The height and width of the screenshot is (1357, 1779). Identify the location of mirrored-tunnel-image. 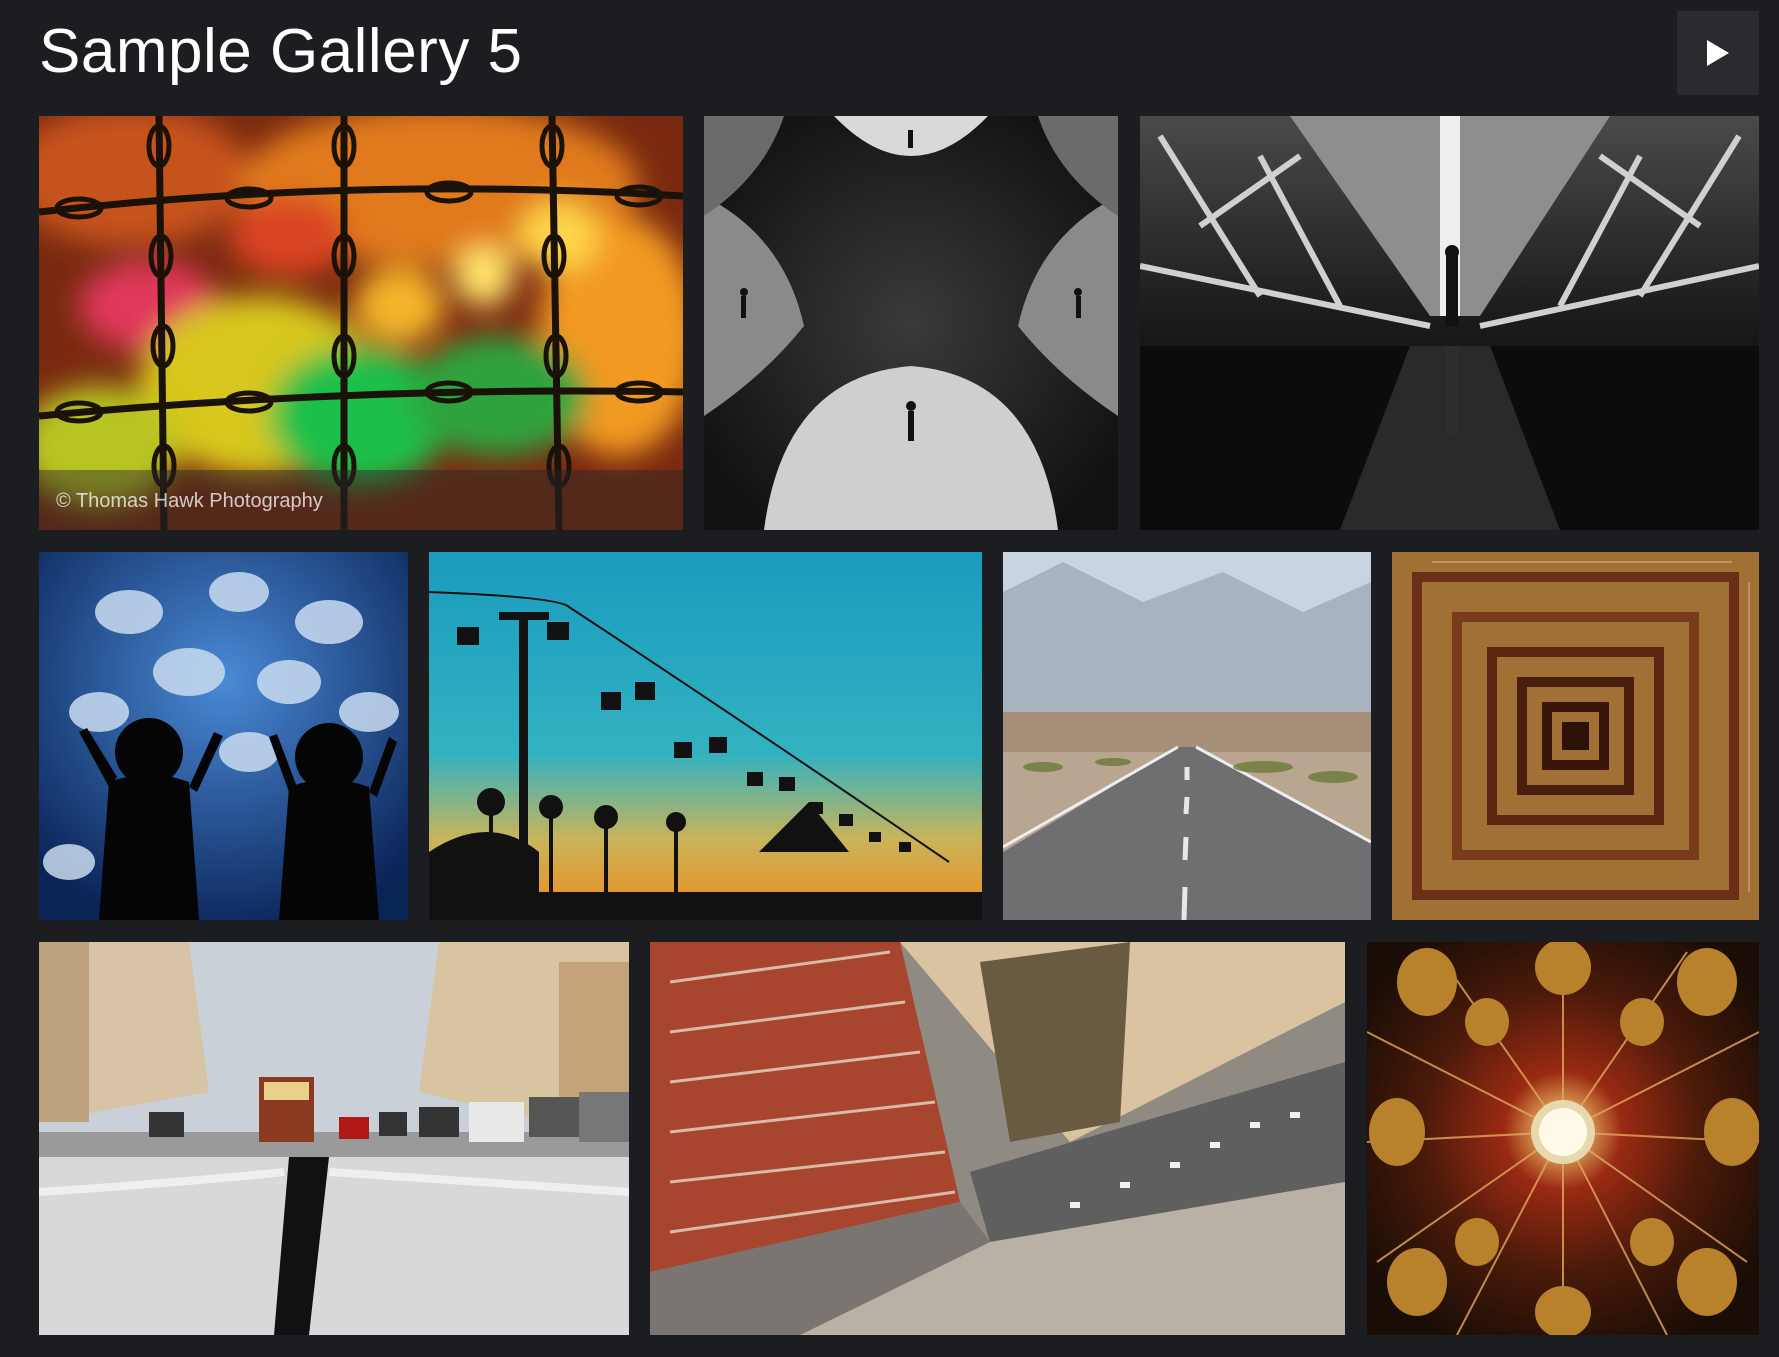
(911, 323).